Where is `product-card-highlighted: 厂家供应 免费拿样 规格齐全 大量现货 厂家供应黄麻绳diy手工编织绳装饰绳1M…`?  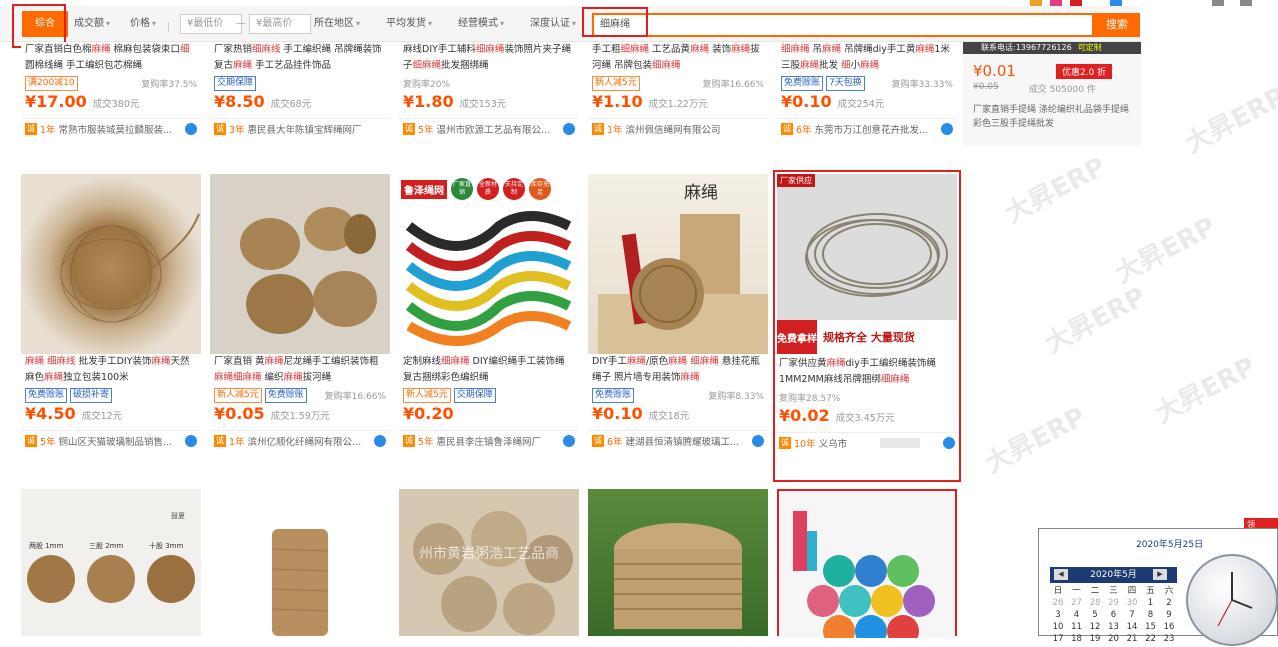
product-card-highlighted: 厂家供应 免费拿样 规格齐全 大量现货 厂家供应黄麻绳diy手工编织绳装饰绳1M… is located at coordinates (867, 326).